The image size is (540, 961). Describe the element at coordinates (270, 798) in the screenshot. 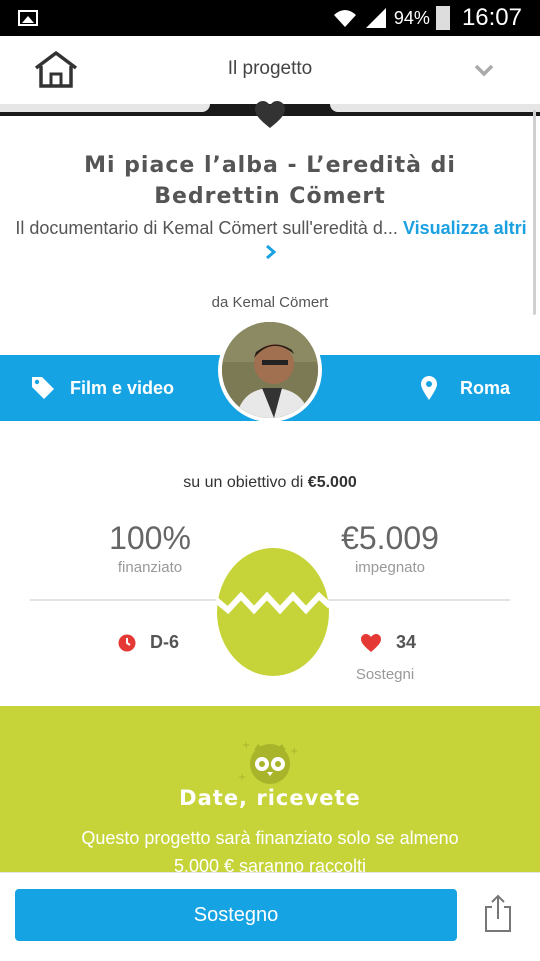

I see `info-title: Date, ricevete` at that location.